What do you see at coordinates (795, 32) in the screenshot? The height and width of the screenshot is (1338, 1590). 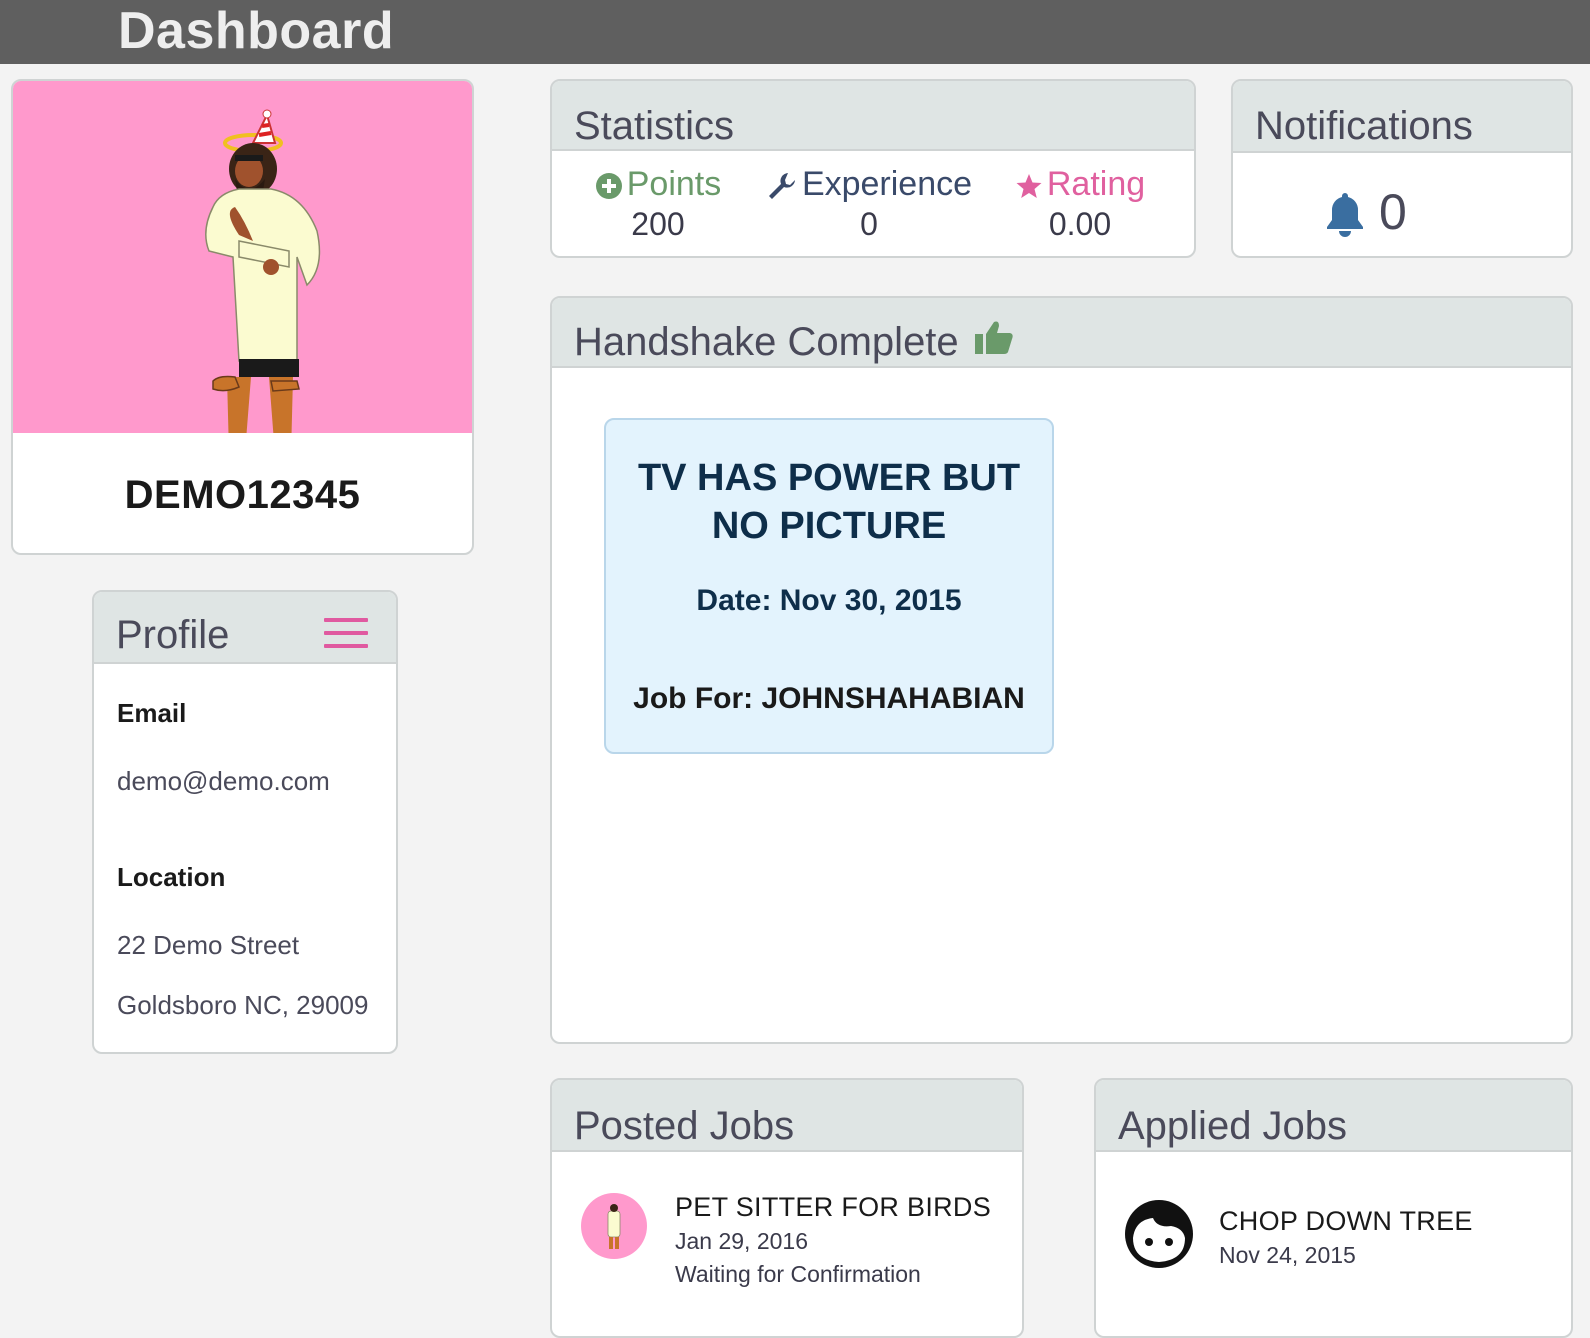 I see `top-bar: Dashboard` at bounding box center [795, 32].